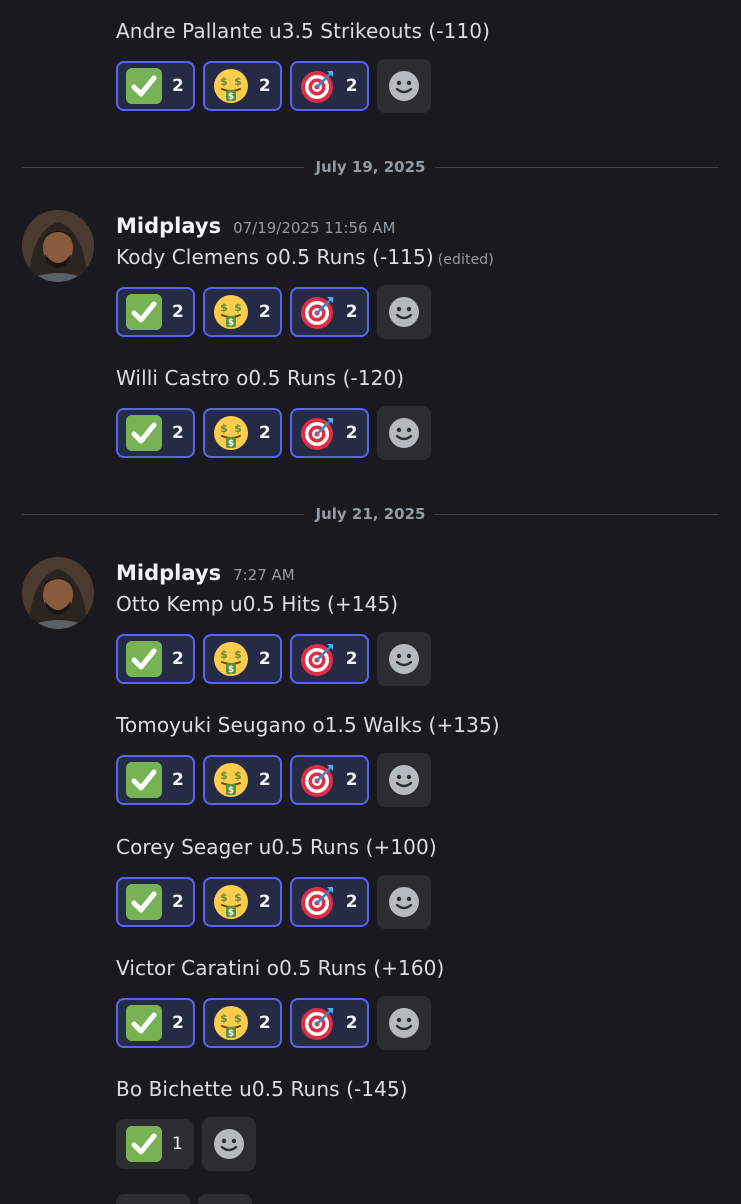 Image resolution: width=741 pixels, height=1204 pixels. Describe the element at coordinates (314, 228) in the screenshot. I see `timestamp: 07/19/2025 11:56 AM` at that location.